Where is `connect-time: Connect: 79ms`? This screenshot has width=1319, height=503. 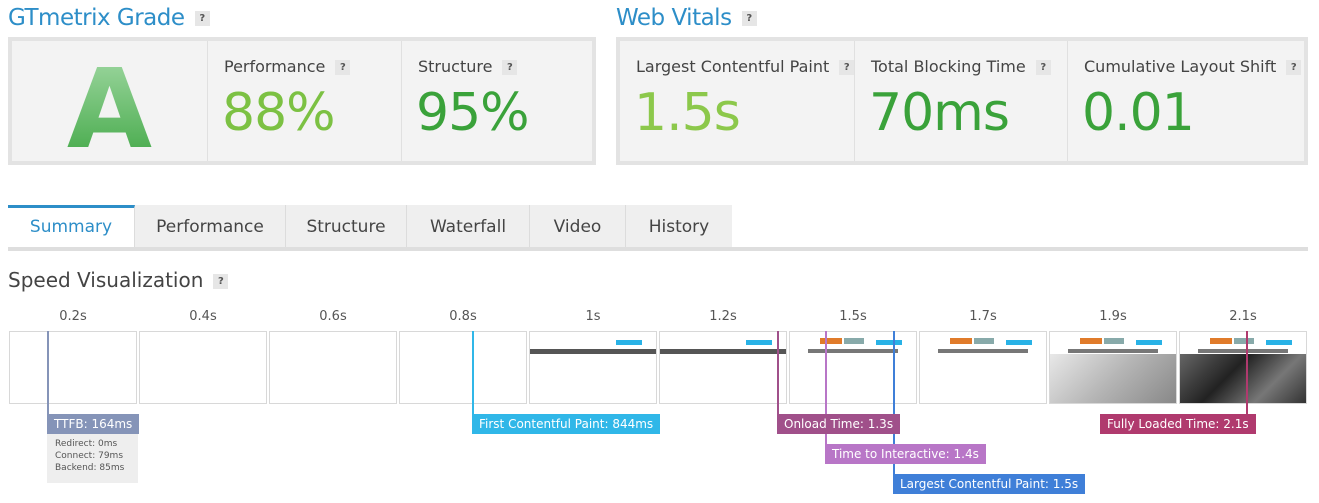
connect-time: Connect: 79ms is located at coordinates (89, 456).